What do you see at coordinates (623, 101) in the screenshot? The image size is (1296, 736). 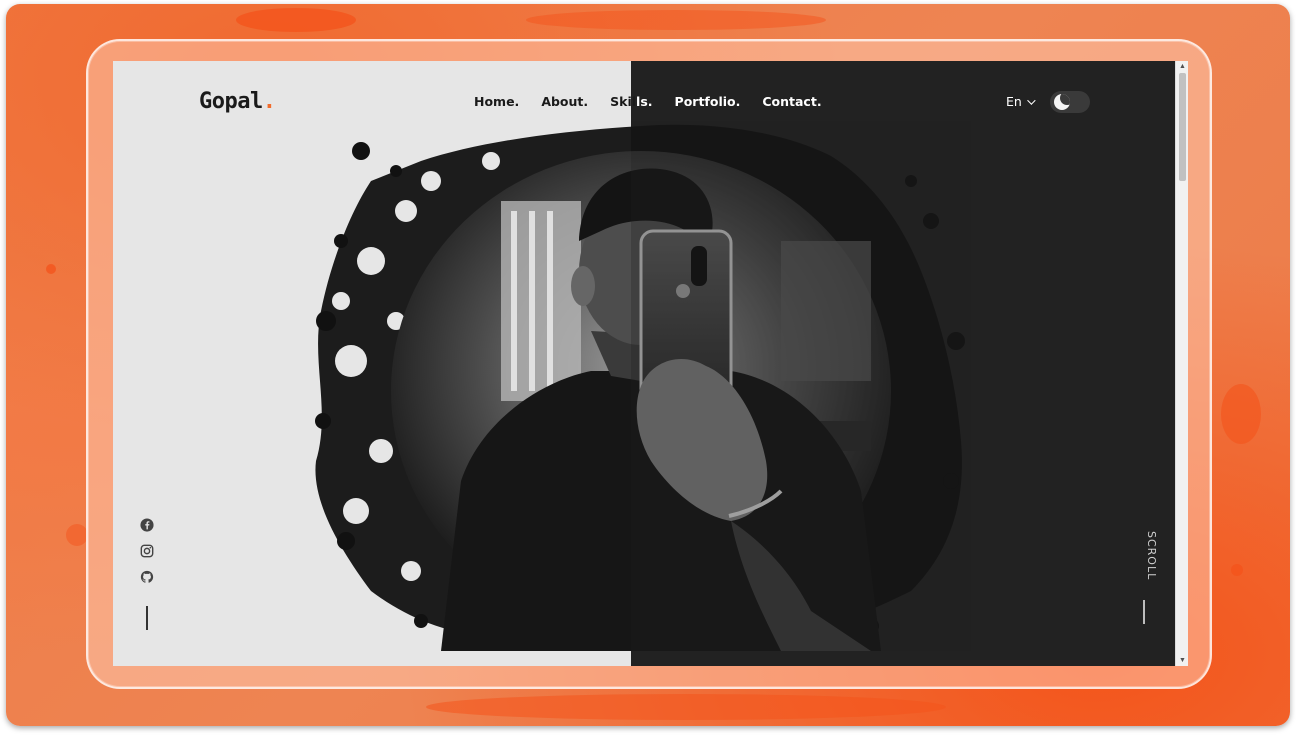 I see `nav-skills-label-part: Skil` at bounding box center [623, 101].